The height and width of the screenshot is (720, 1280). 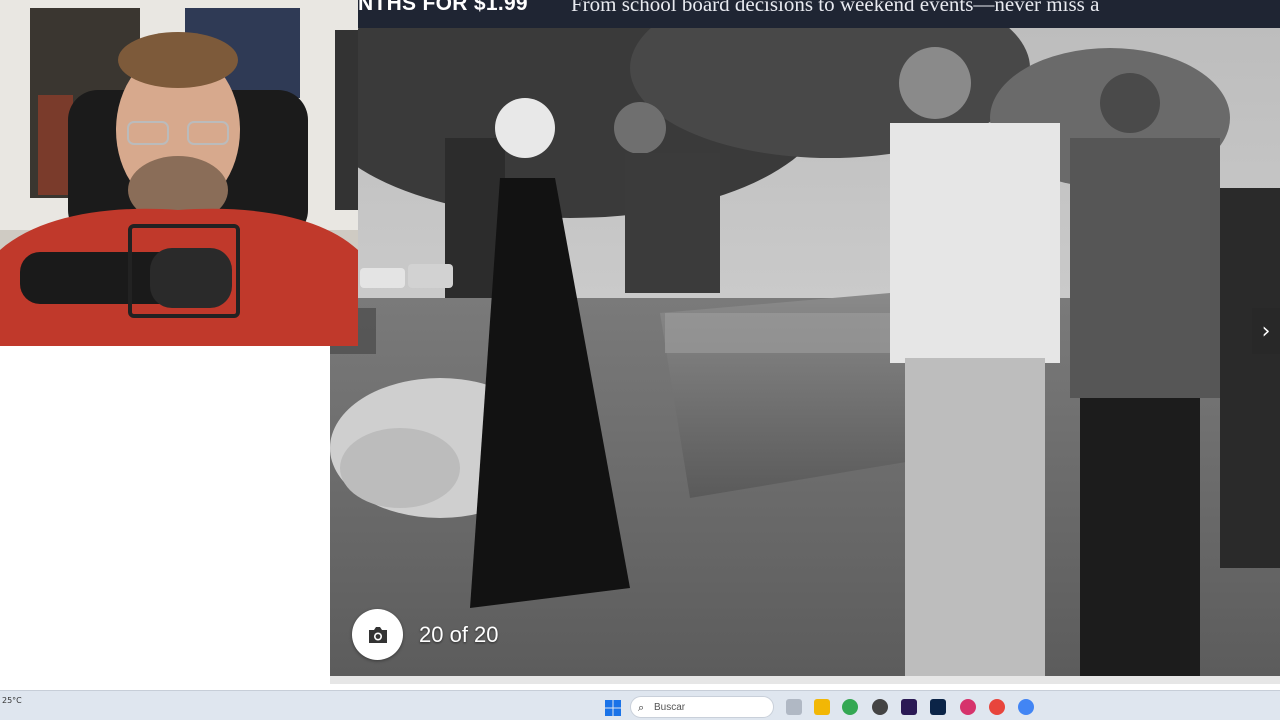 What do you see at coordinates (997, 707) in the screenshot?
I see `browser-icon` at bounding box center [997, 707].